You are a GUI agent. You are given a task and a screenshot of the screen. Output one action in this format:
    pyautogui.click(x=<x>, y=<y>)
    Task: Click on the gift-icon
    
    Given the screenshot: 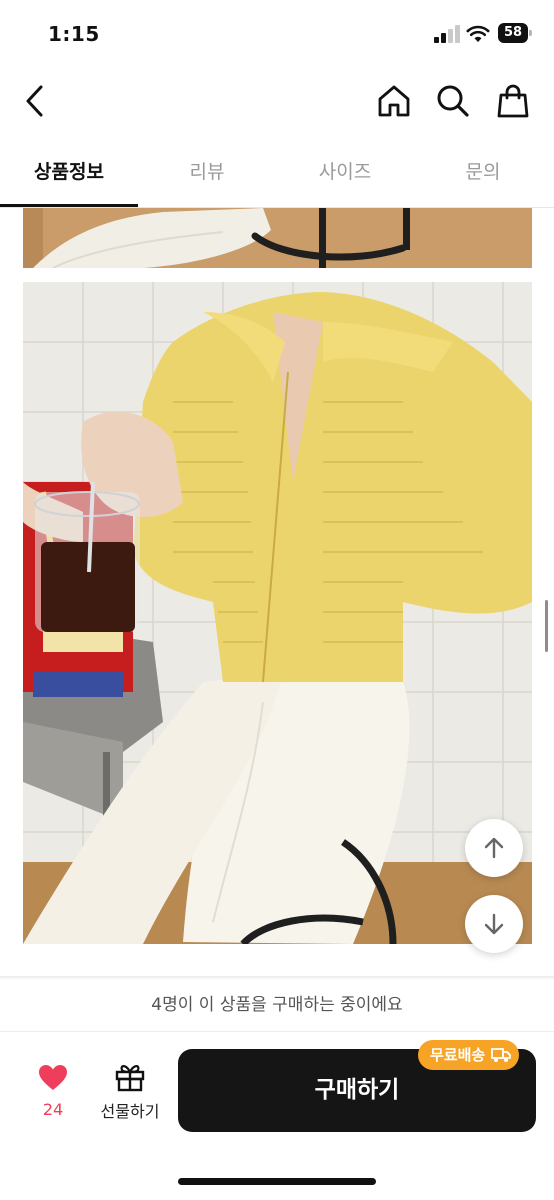 What is the action you would take?
    pyautogui.click(x=130, y=1078)
    